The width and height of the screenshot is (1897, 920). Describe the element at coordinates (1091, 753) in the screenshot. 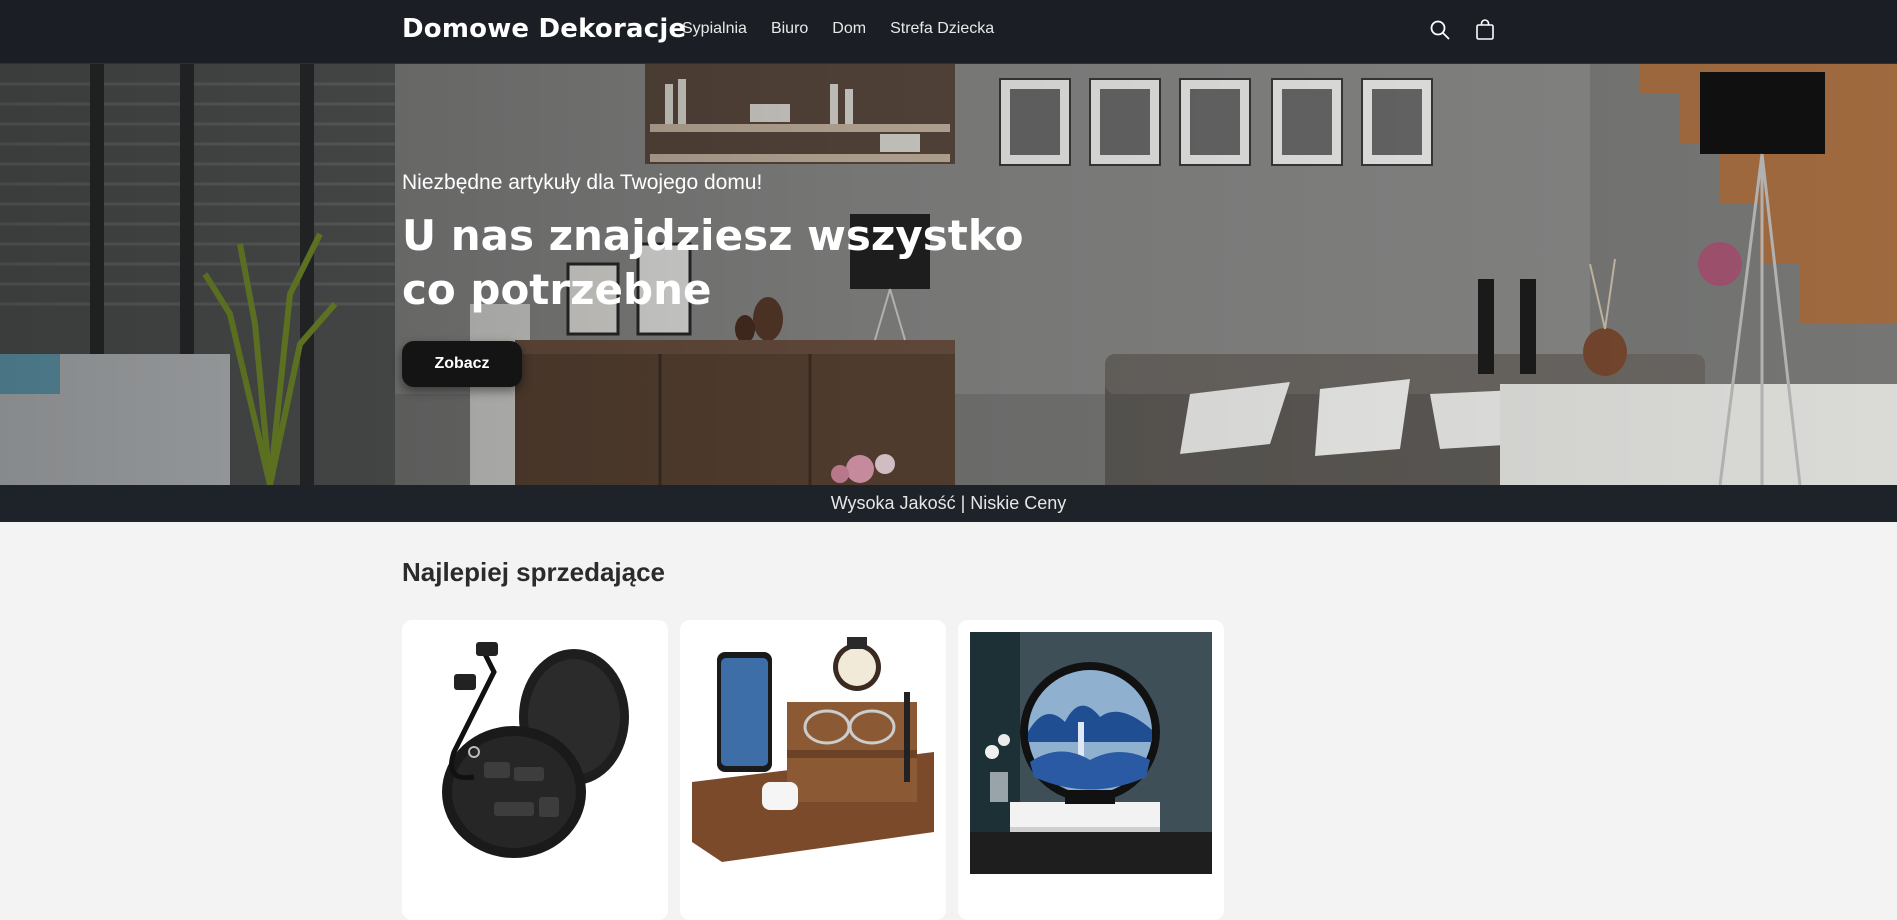

I see `product-image-sand-art-frame` at that location.